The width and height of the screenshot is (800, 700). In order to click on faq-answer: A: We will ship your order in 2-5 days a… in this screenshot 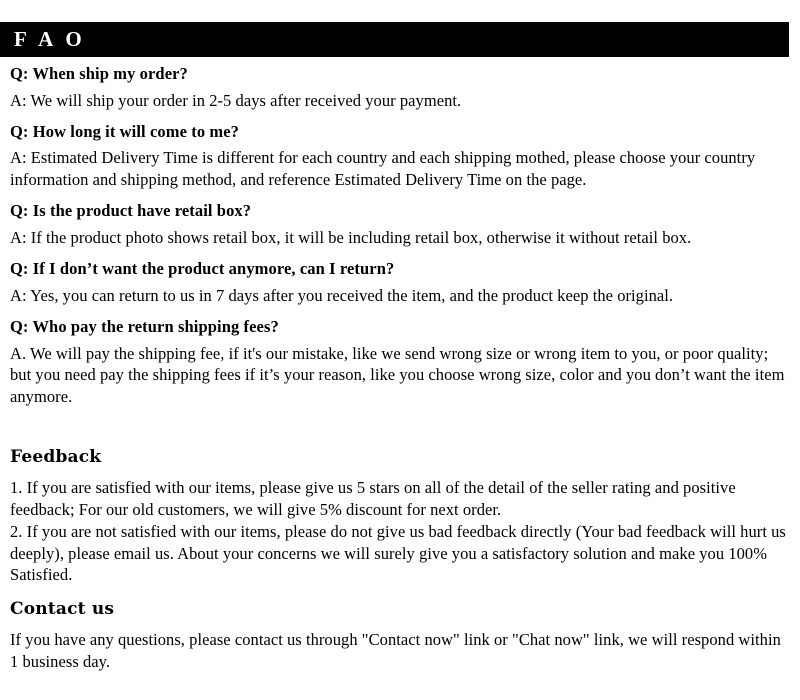, I will do `click(236, 100)`.